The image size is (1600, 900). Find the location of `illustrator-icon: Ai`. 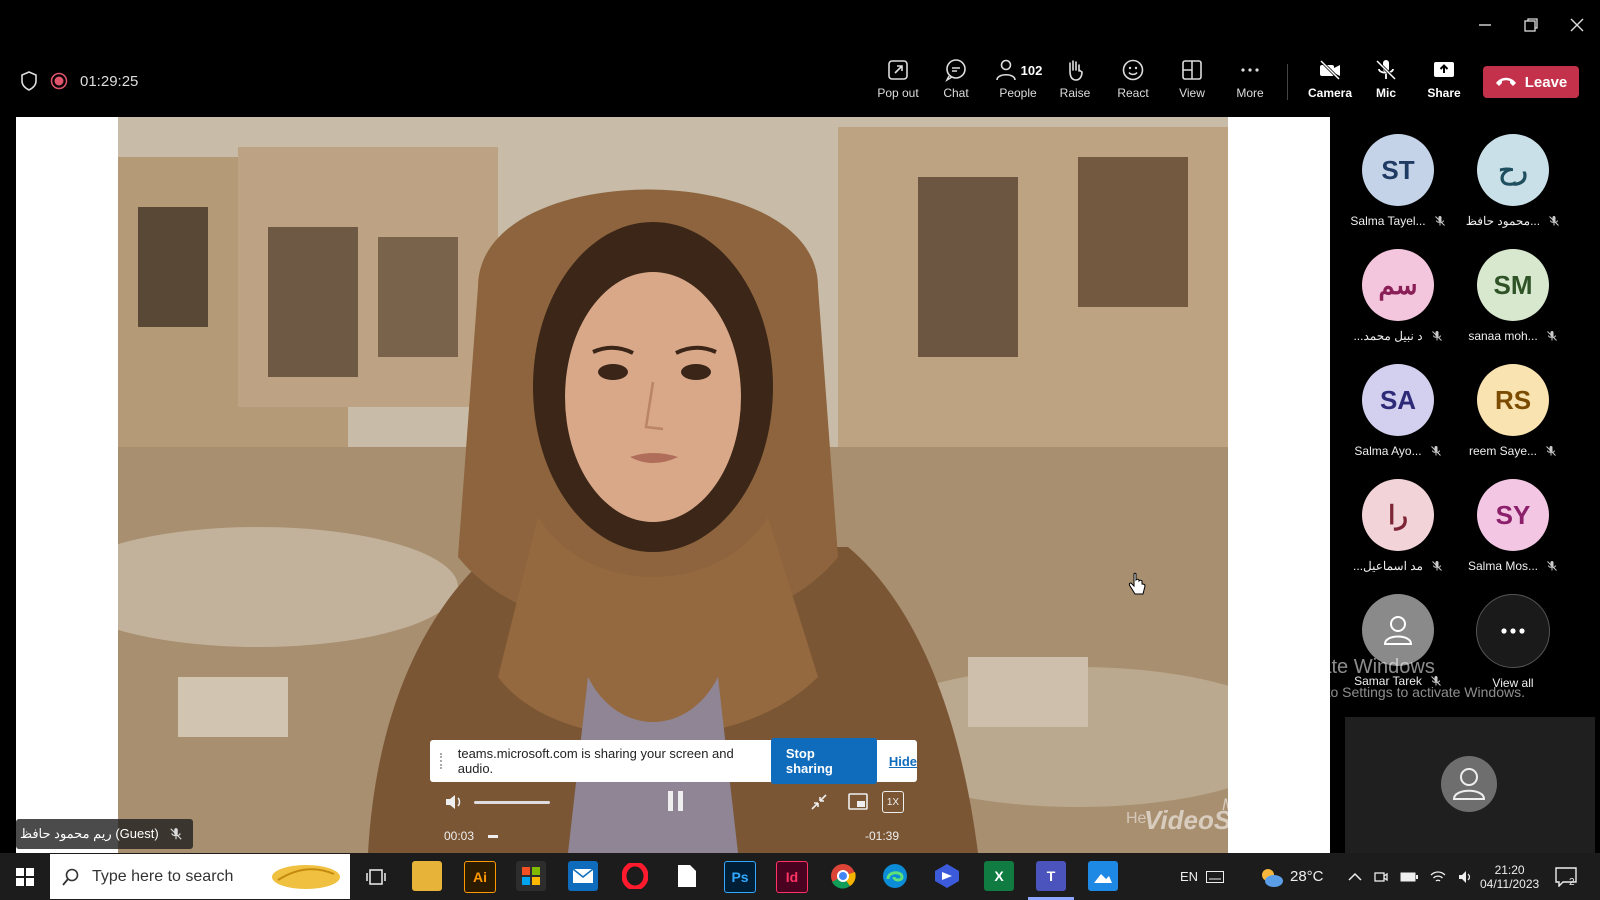

illustrator-icon: Ai is located at coordinates (480, 877).